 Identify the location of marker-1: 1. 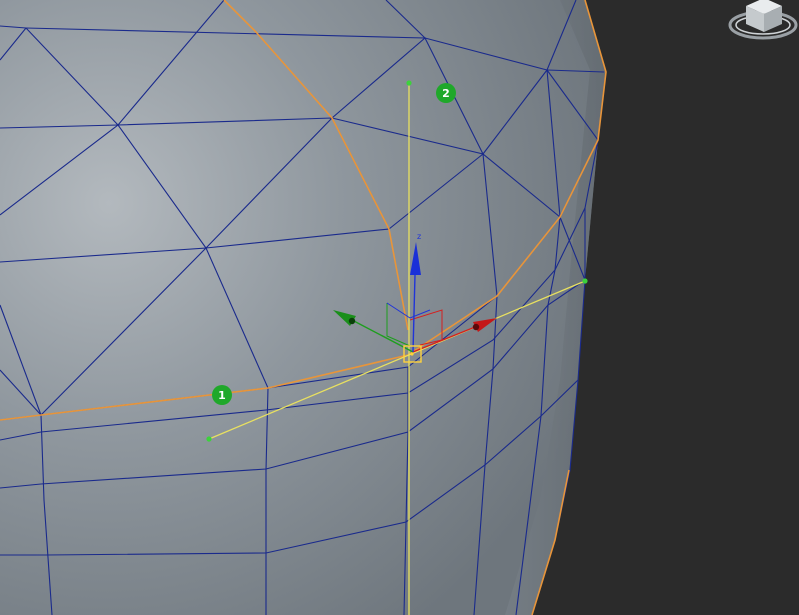
(222, 395).